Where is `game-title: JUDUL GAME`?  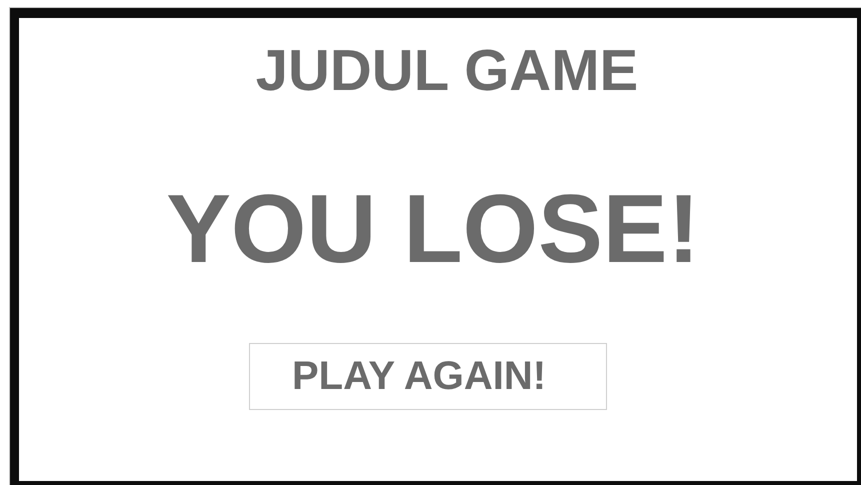
game-title: JUDUL GAME is located at coordinates (447, 71).